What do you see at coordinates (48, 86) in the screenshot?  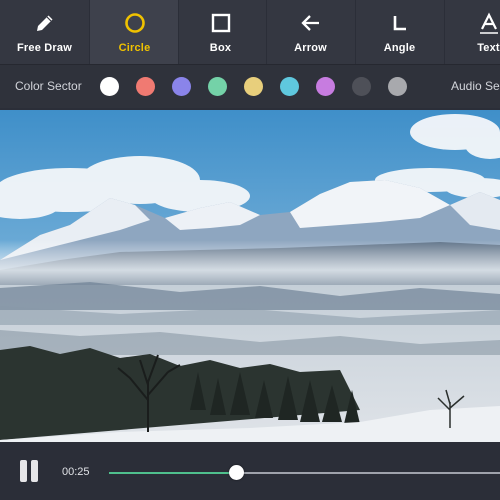 I see `color-selector-label: Color Sector` at bounding box center [48, 86].